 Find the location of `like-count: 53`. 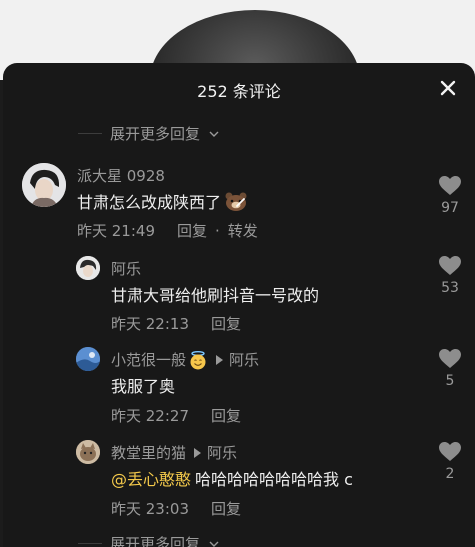

like-count: 53 is located at coordinates (450, 288).